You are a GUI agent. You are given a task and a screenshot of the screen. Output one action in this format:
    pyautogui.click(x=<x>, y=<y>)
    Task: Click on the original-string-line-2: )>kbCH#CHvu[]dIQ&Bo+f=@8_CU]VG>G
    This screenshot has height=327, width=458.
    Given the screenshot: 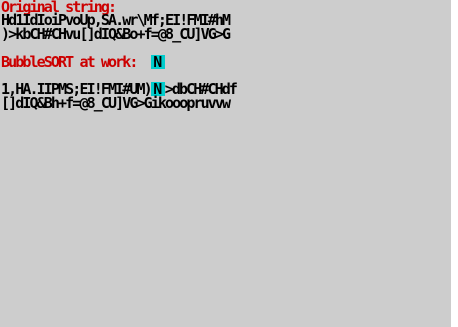 What is the action you would take?
    pyautogui.click(x=116, y=34)
    